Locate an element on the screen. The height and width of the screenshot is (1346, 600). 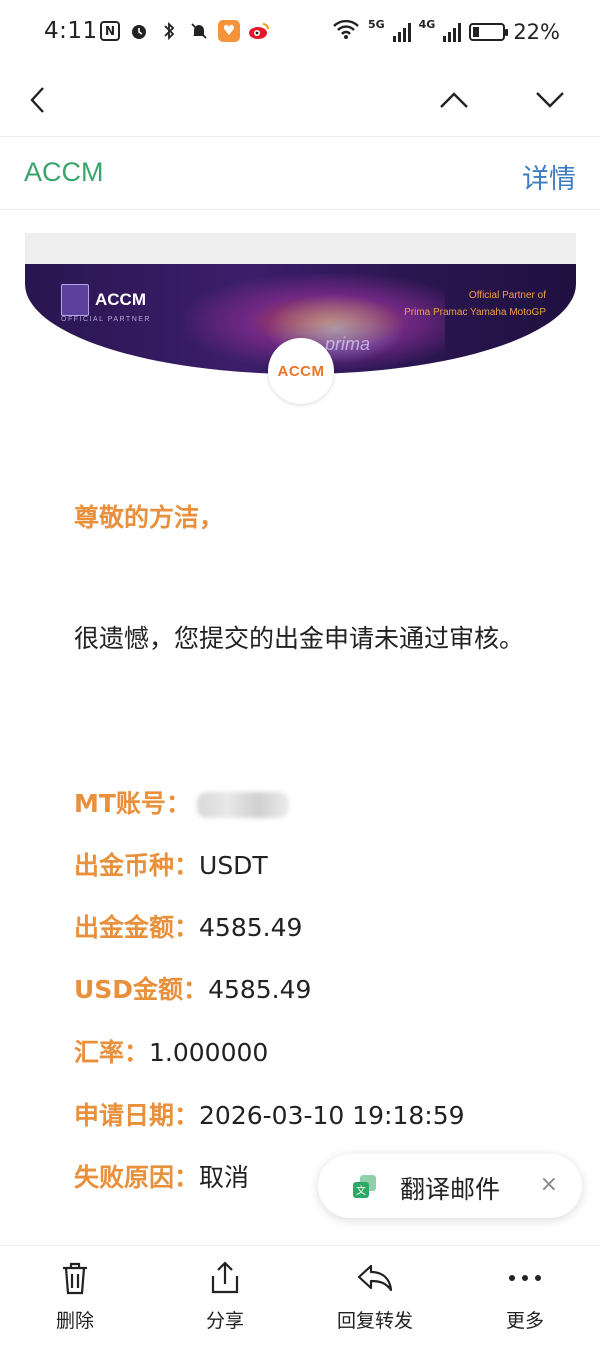
redacted-value is located at coordinates (242, 805).